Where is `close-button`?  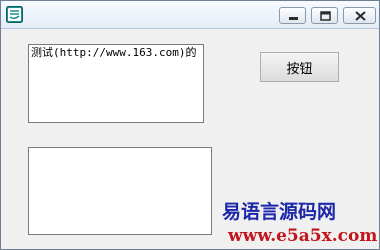
close-button is located at coordinates (359, 15).